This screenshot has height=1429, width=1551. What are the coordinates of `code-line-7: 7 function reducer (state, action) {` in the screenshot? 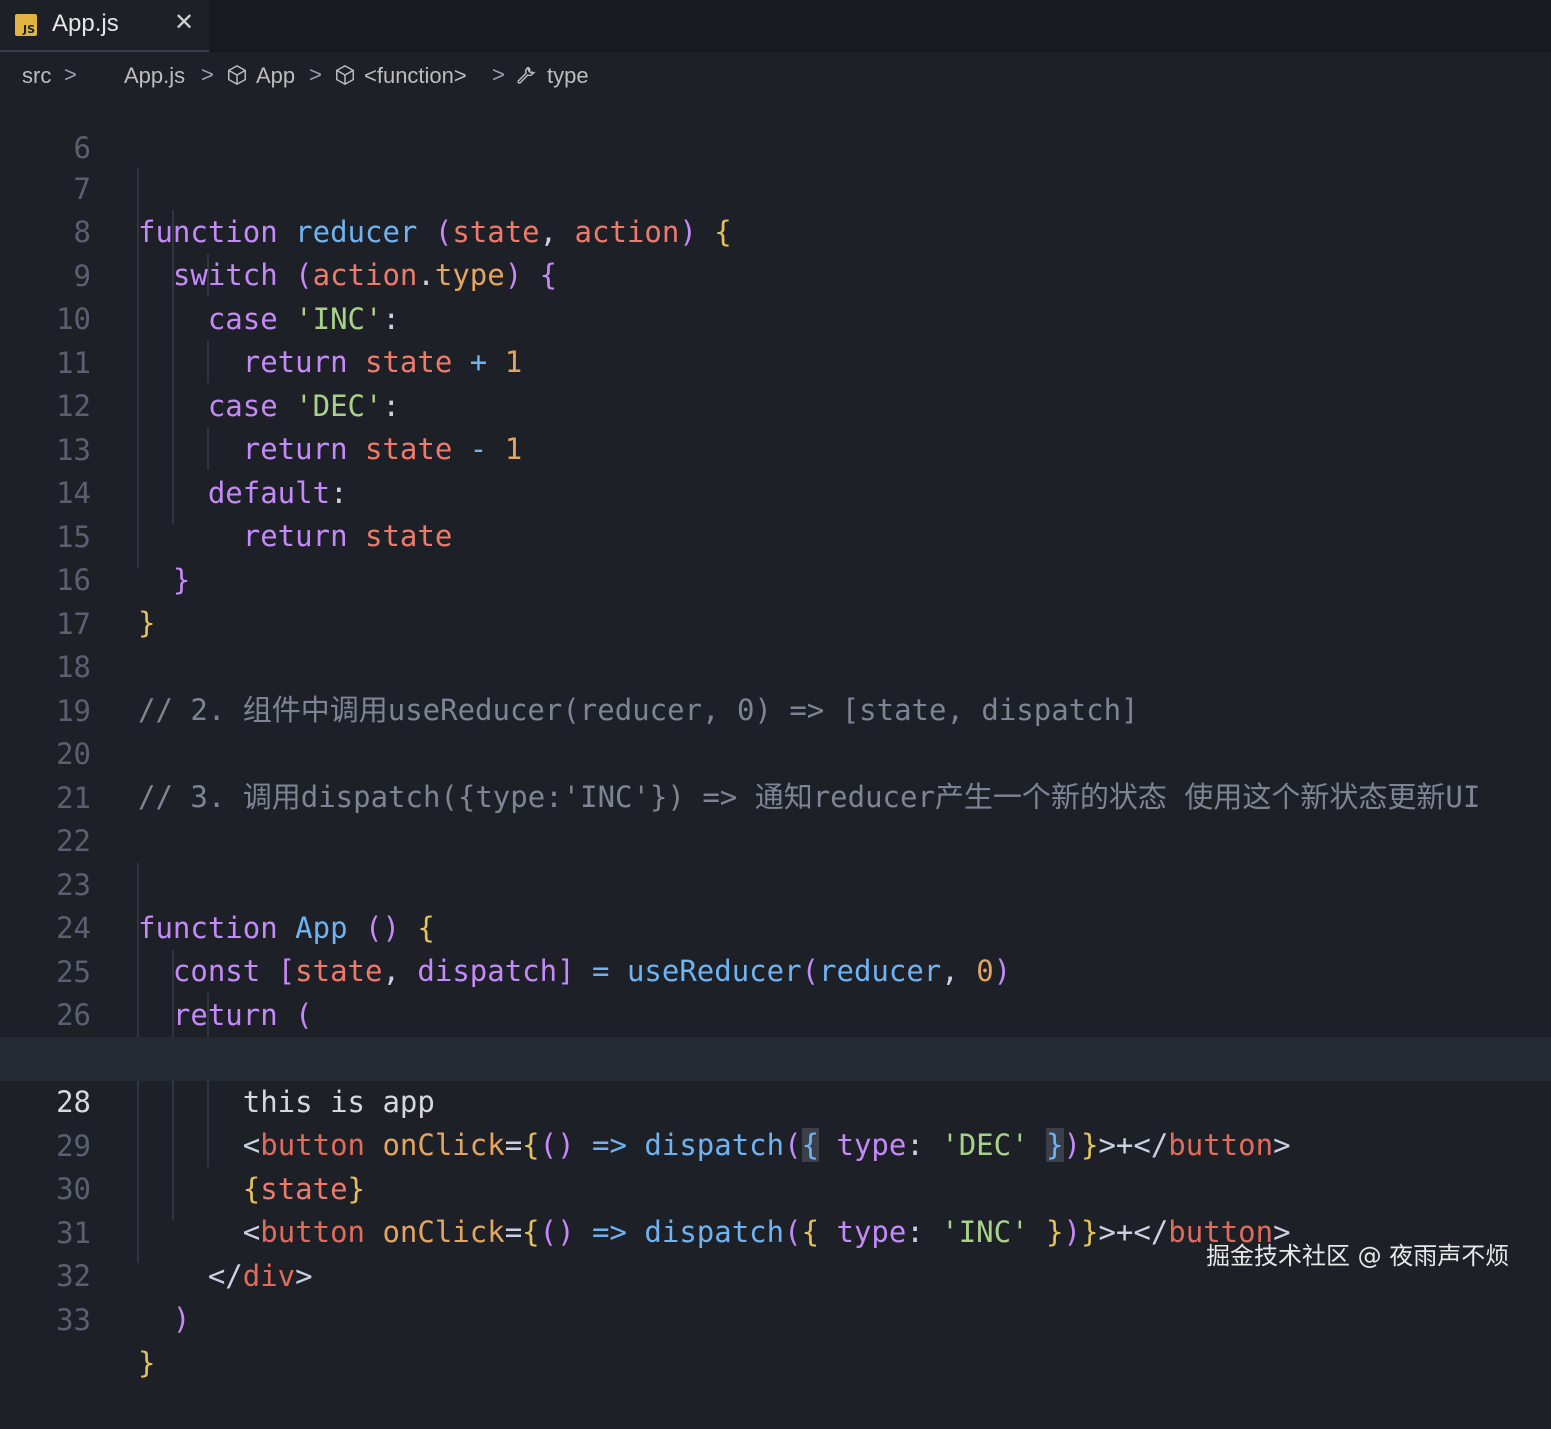 It's located at (775, 187).